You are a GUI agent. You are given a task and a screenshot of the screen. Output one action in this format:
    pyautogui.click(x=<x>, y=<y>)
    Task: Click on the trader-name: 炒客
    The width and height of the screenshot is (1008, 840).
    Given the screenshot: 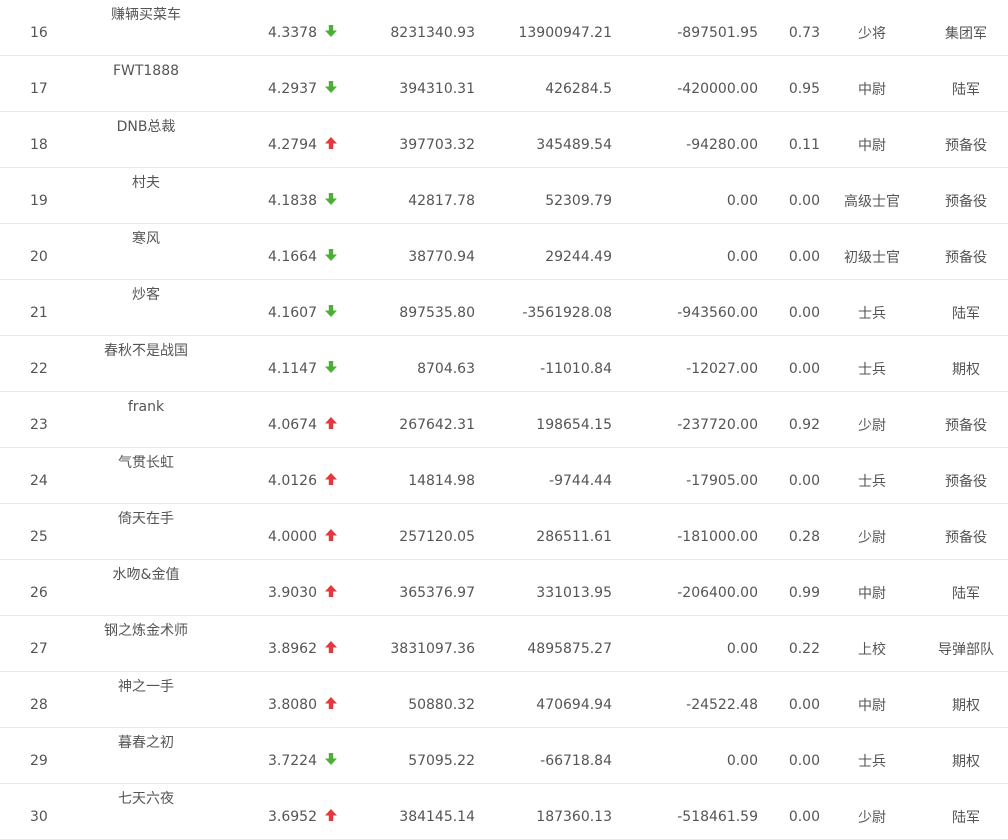 What is the action you would take?
    pyautogui.click(x=146, y=295)
    